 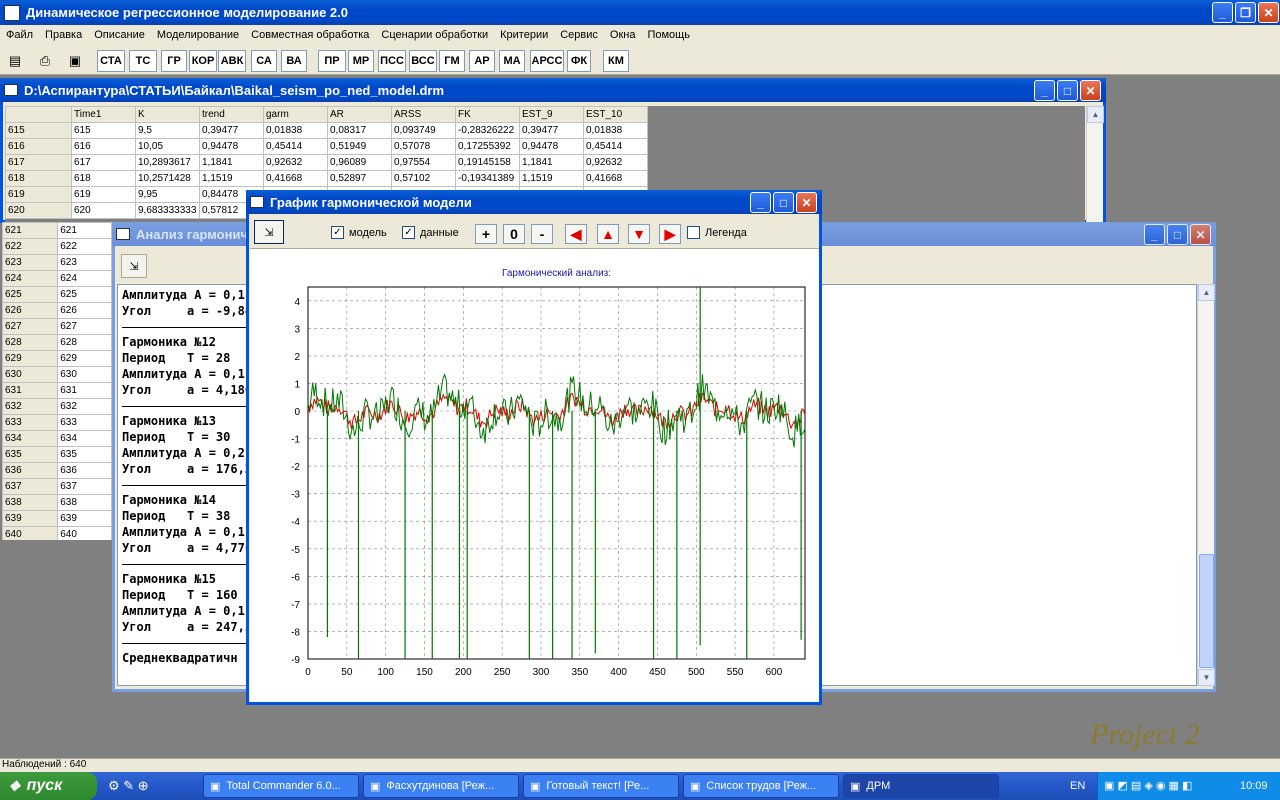 What do you see at coordinates (295, 178) in the screenshot?
I see `table-cell: 0,41668` at bounding box center [295, 178].